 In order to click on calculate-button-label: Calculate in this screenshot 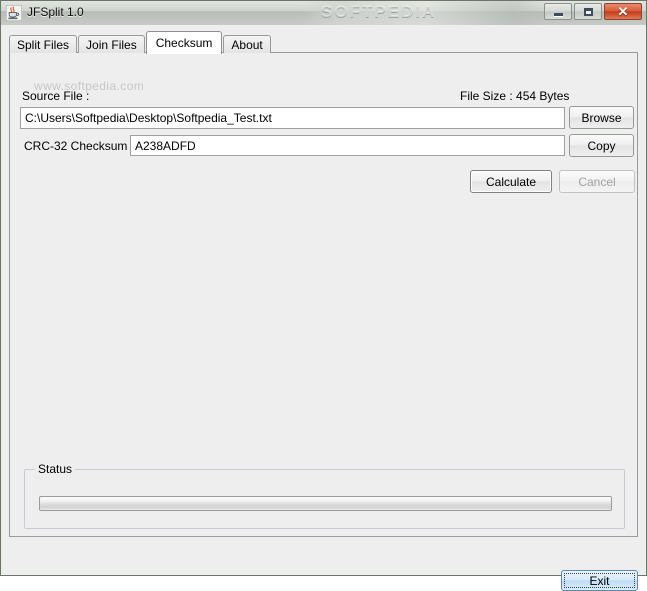, I will do `click(511, 181)`.